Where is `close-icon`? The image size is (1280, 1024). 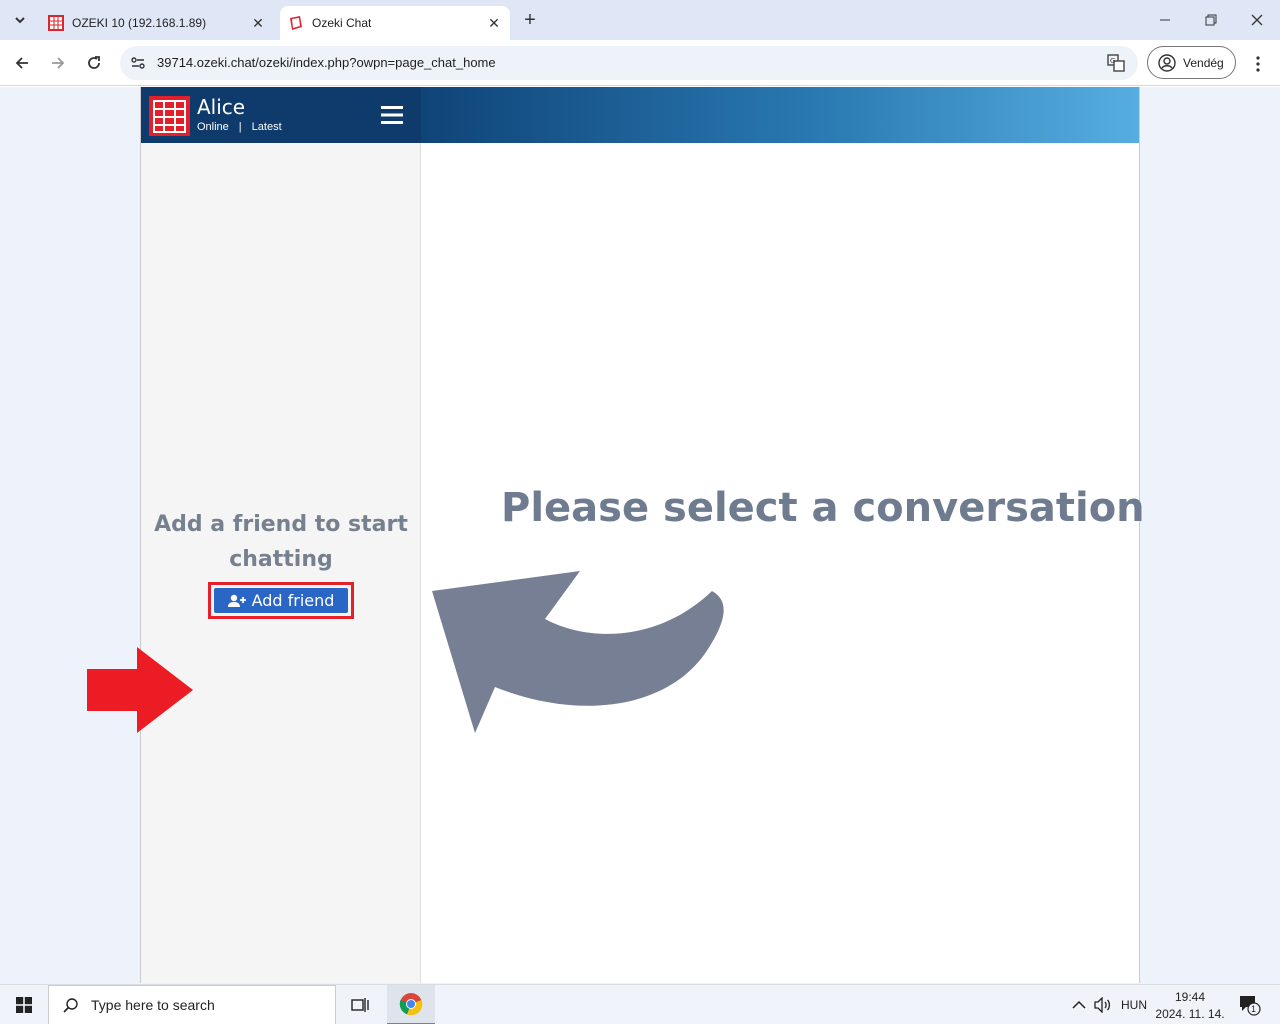
close-icon is located at coordinates (1257, 20).